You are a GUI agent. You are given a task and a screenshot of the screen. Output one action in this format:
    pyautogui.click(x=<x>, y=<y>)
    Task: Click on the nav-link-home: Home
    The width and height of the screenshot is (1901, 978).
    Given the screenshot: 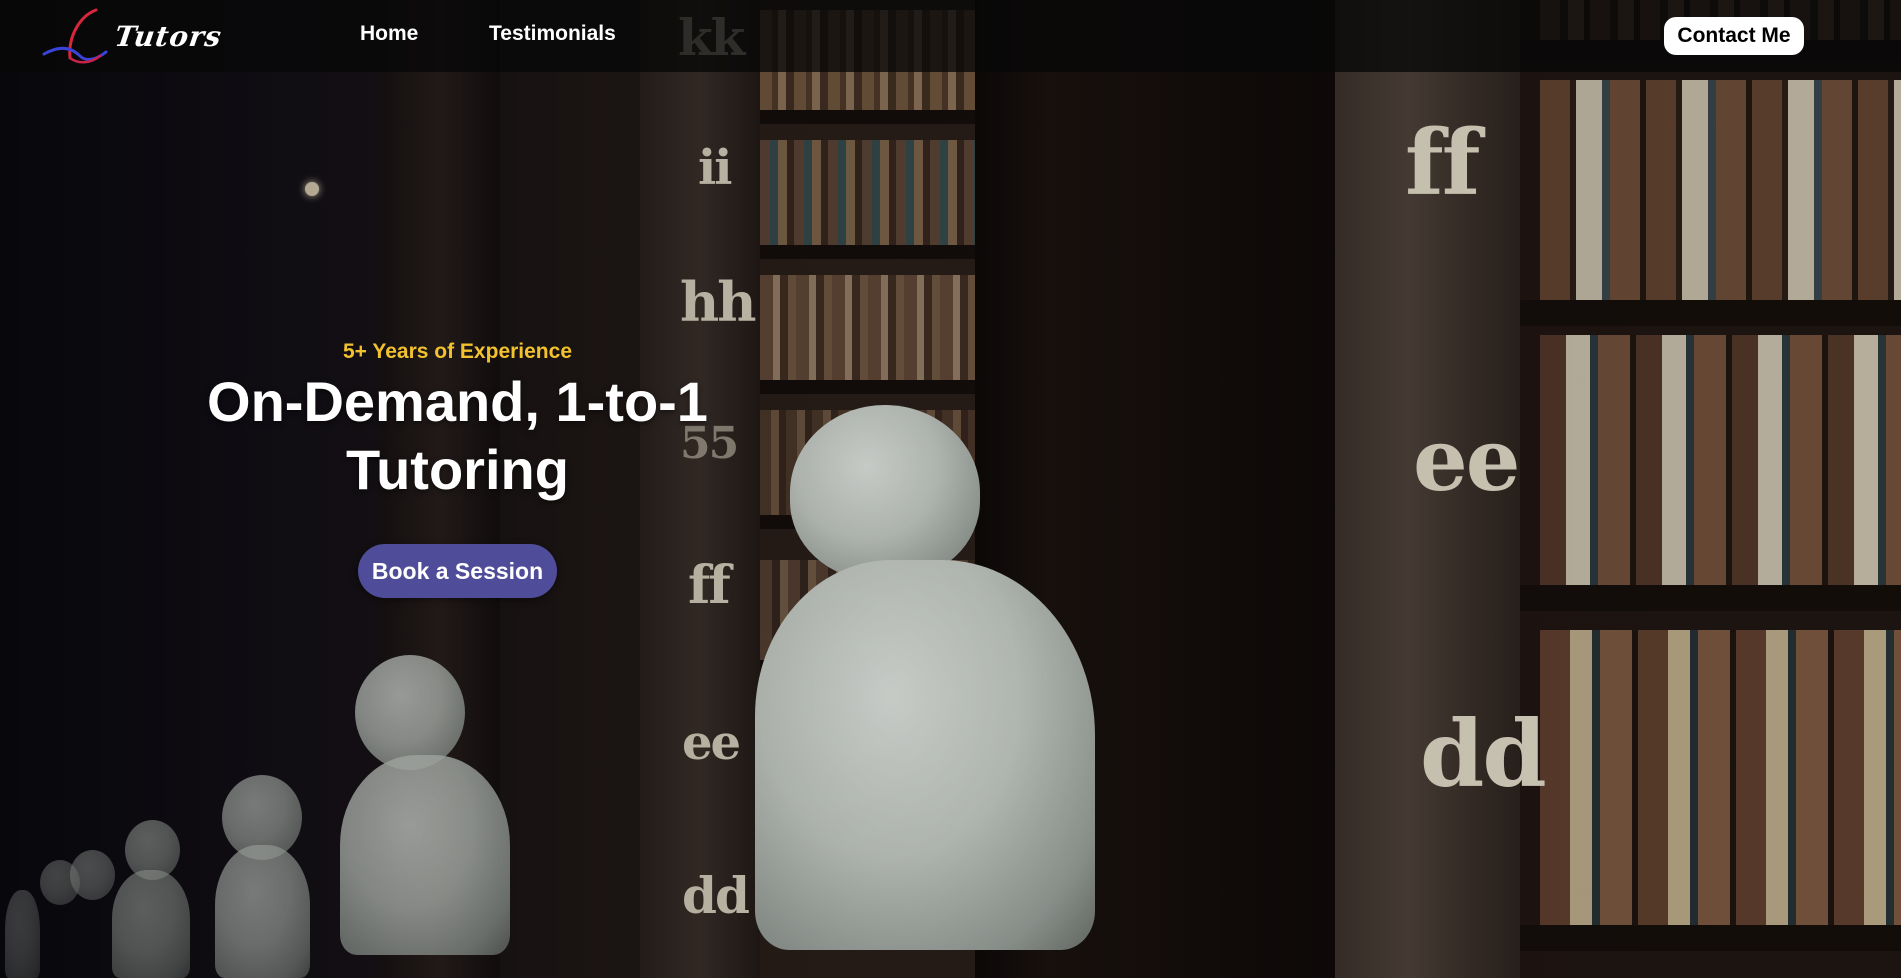 What is the action you would take?
    pyautogui.click(x=389, y=34)
    